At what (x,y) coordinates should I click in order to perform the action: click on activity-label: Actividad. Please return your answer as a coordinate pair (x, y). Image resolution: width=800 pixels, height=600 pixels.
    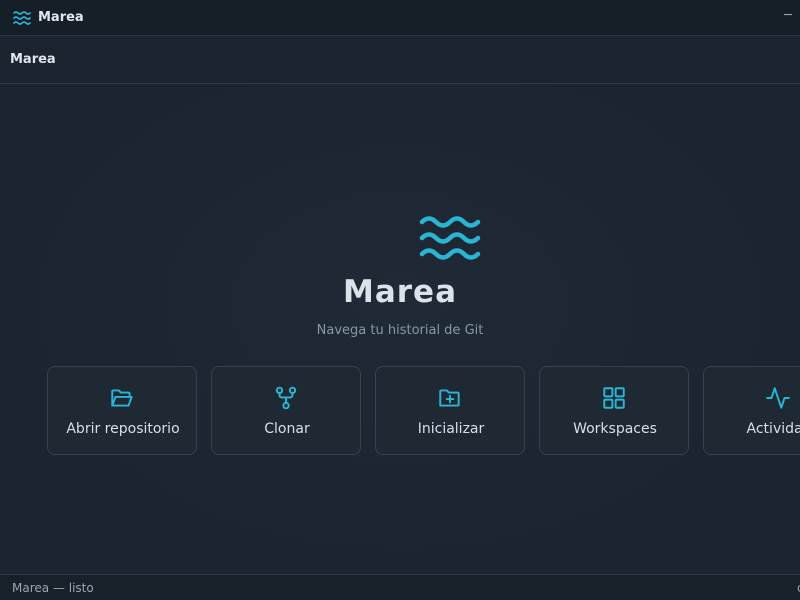
    Looking at the image, I should click on (773, 429).